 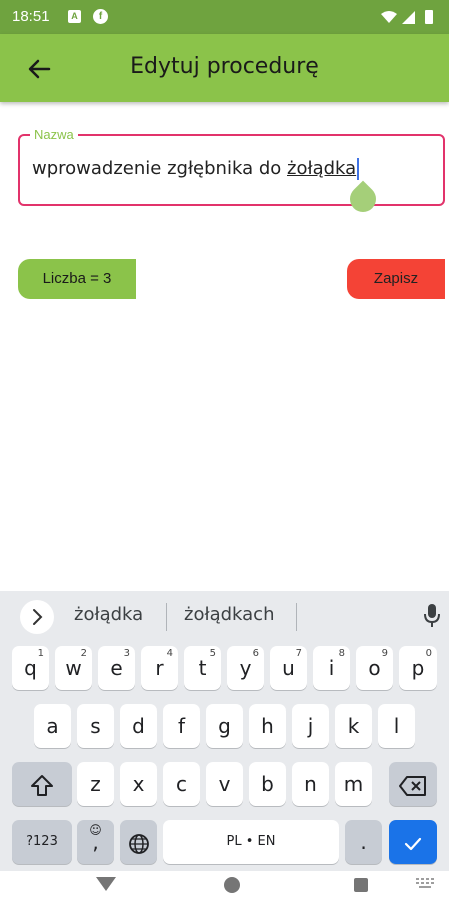 What do you see at coordinates (341, 653) in the screenshot?
I see `key-hint: 8` at bounding box center [341, 653].